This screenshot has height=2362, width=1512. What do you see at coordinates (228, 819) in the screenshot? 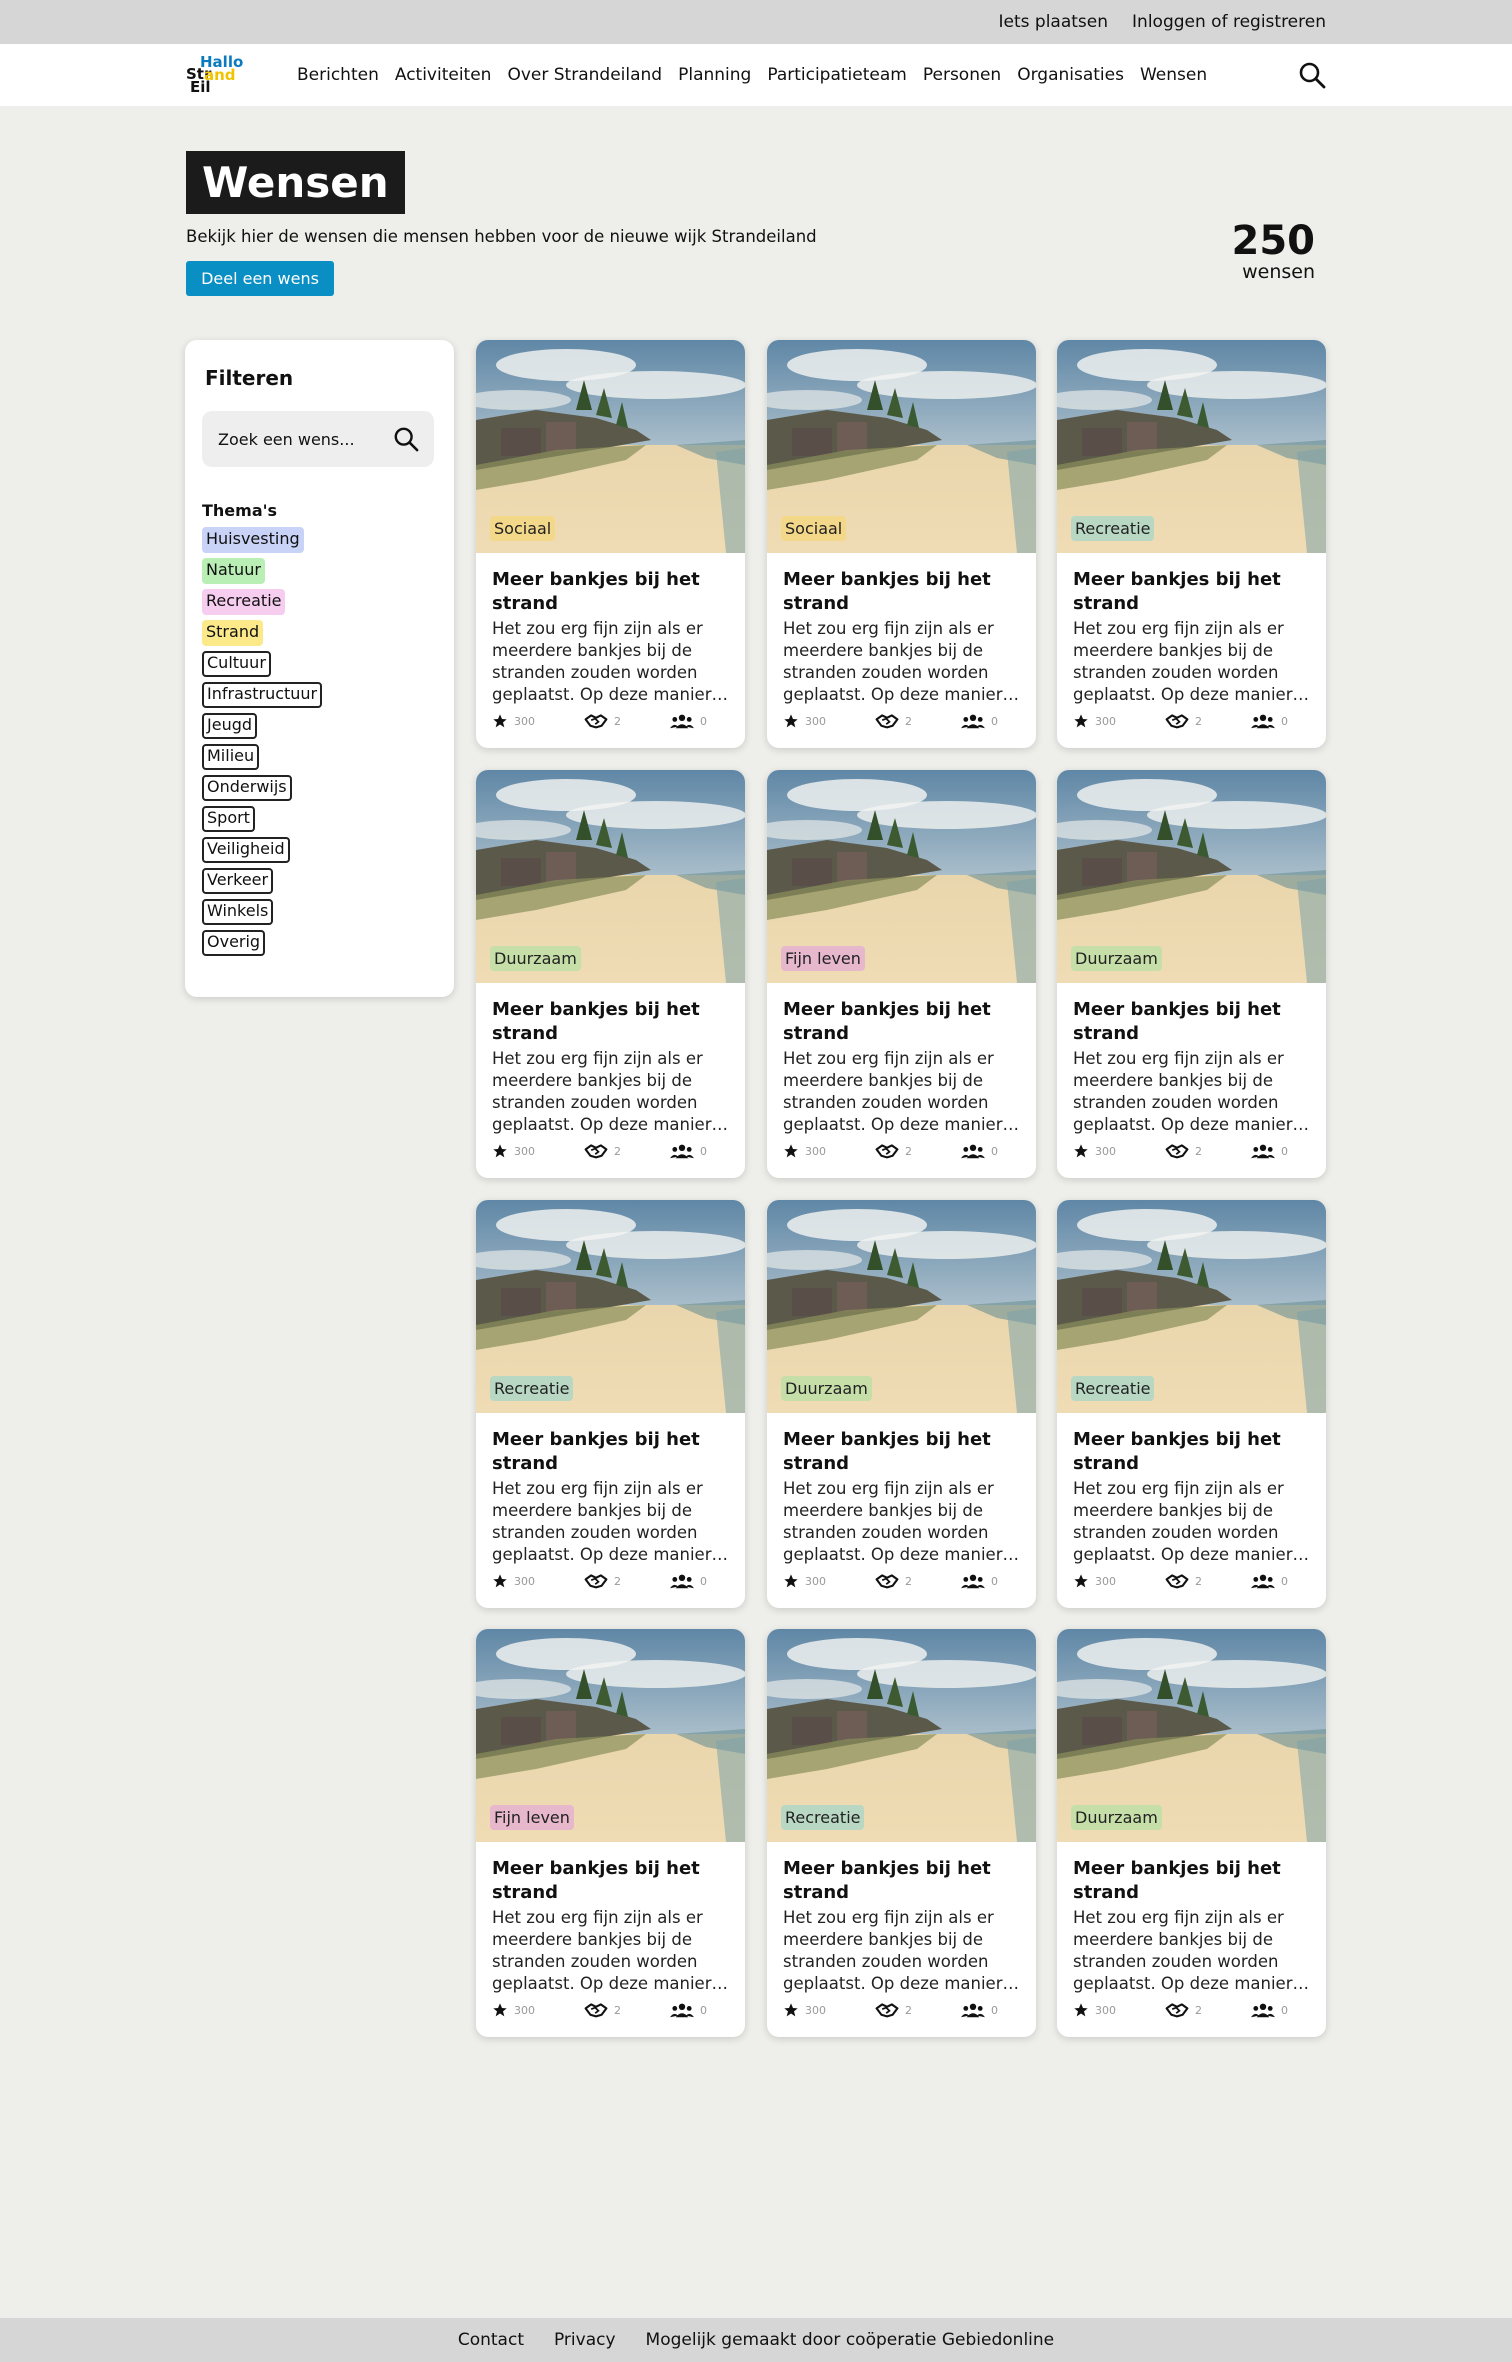
I see `theme-tag-sport: Sport` at bounding box center [228, 819].